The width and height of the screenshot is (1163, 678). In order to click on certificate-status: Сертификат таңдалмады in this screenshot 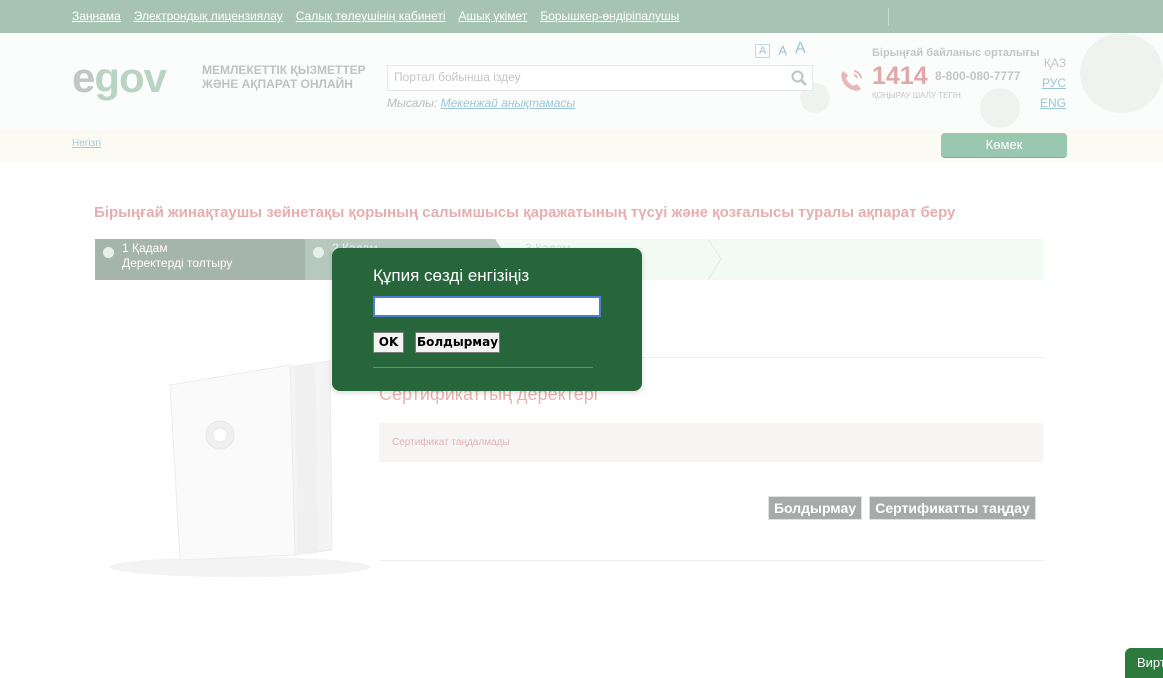, I will do `click(451, 442)`.